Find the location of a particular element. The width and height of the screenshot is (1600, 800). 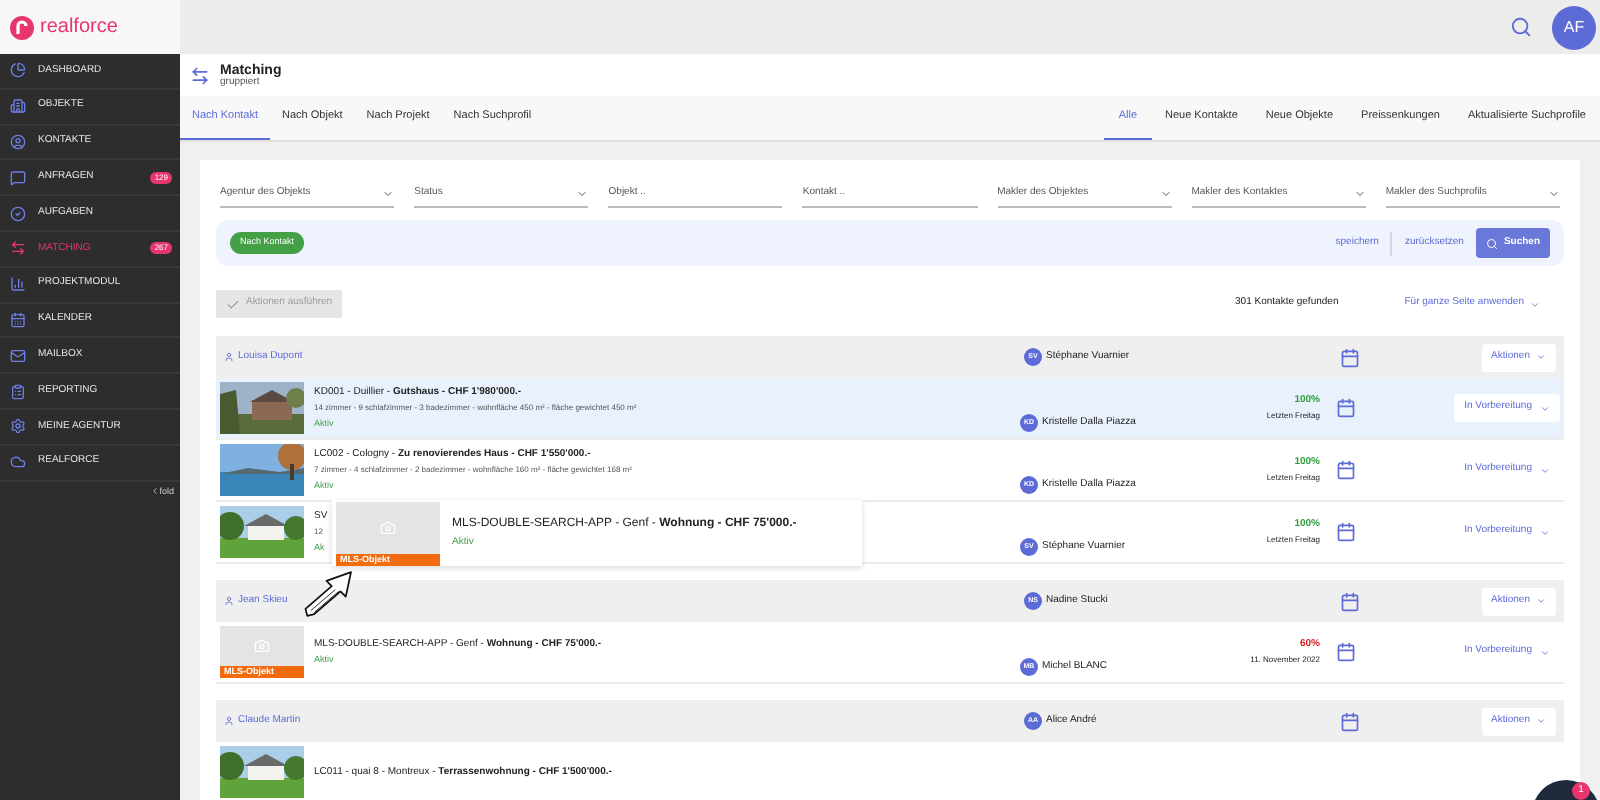

bar-chart-icon is located at coordinates (18, 284).